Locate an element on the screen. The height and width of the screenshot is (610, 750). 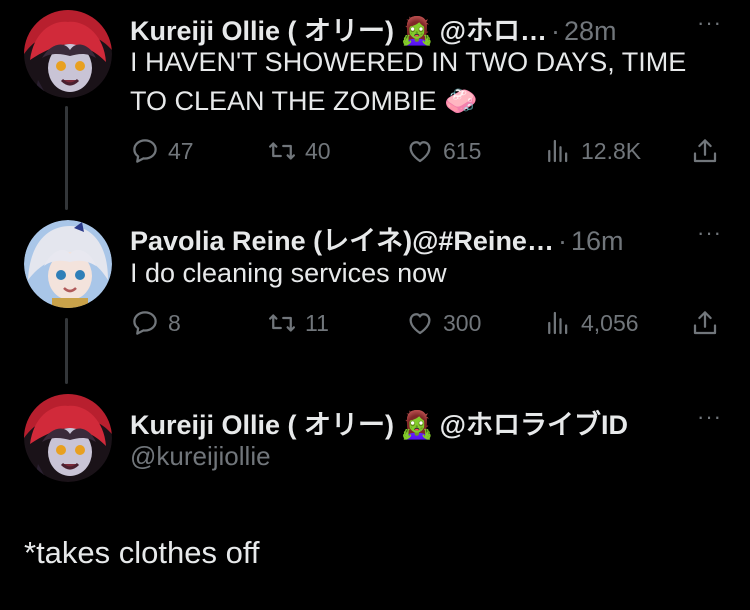
retweet-count: 40 is located at coordinates (318, 150).